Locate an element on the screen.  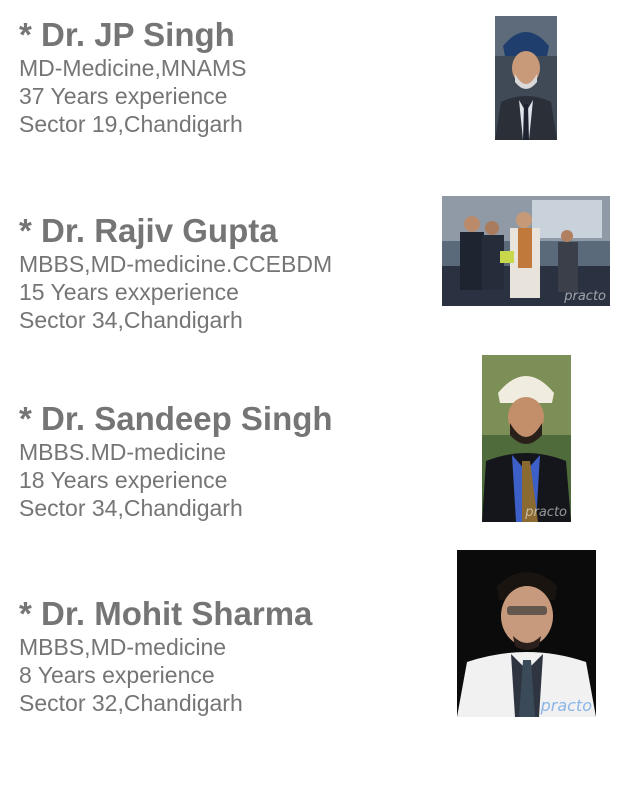
doctor-name: * Dr. Mohit Sharma is located at coordinates (166, 613).